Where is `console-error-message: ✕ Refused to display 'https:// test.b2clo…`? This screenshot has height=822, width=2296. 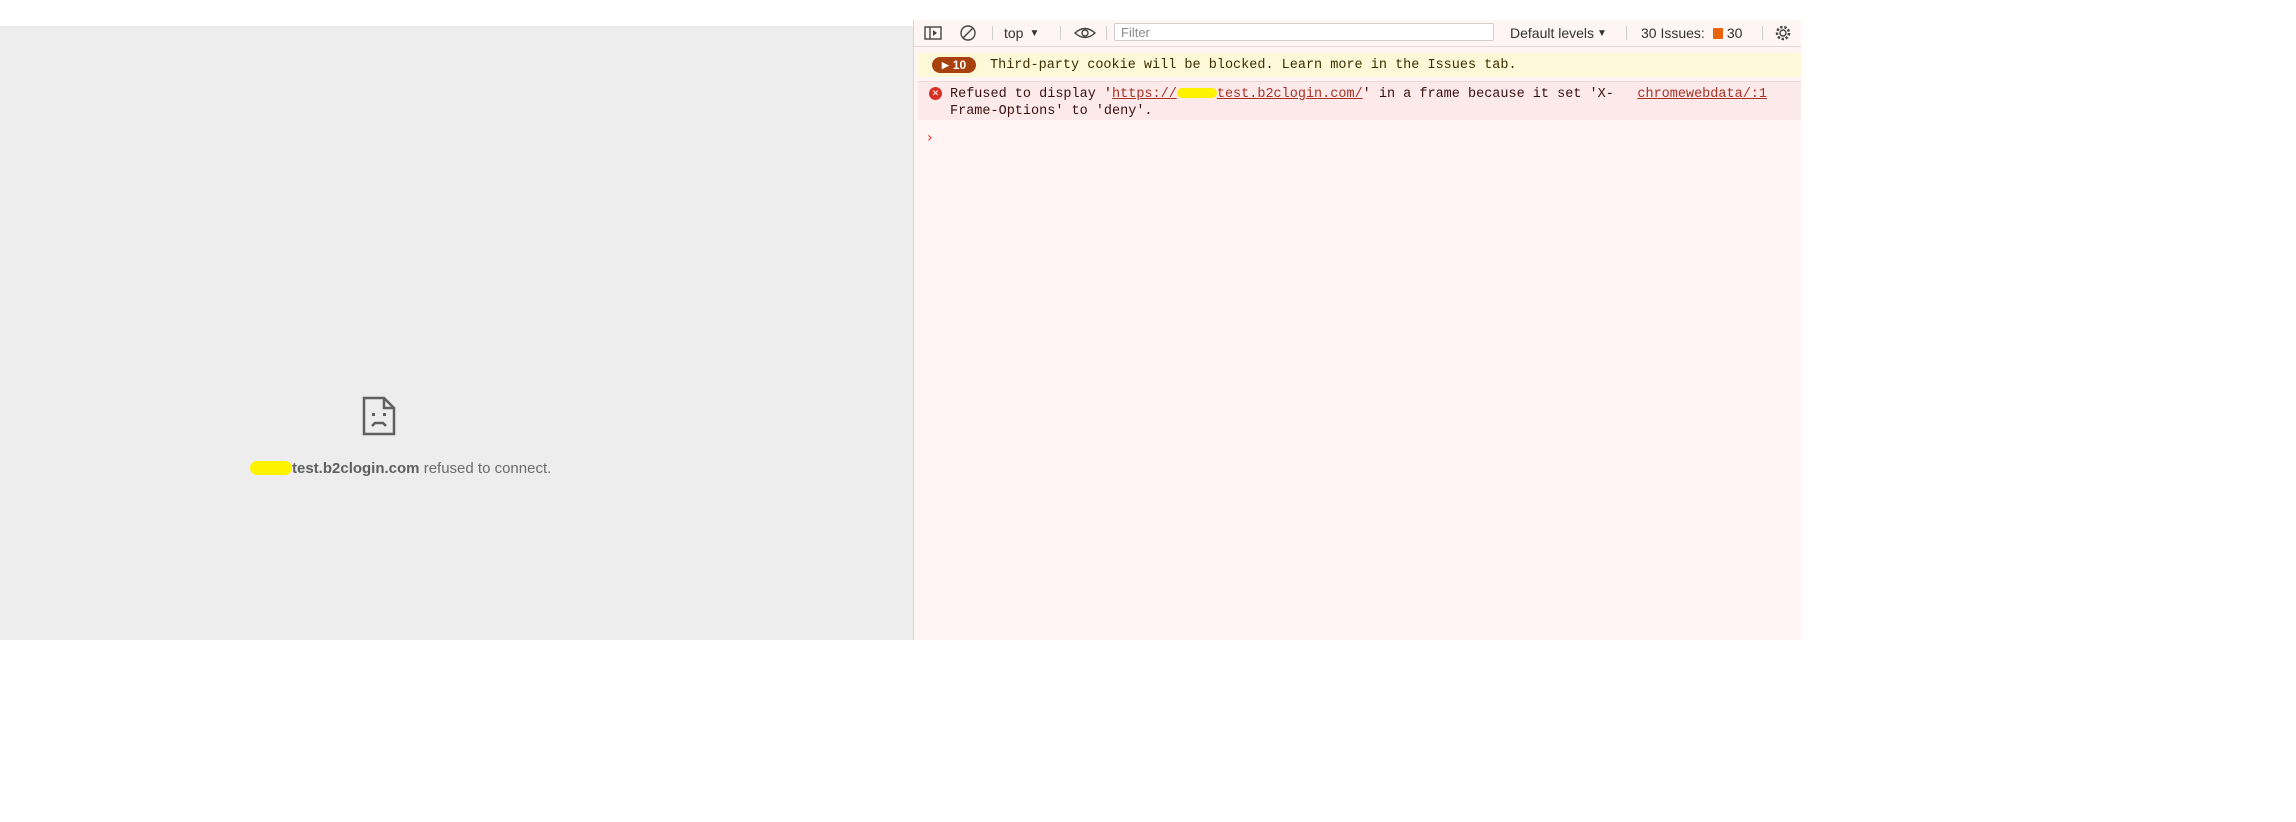 console-error-message: ✕ Refused to display 'https:// test.b2clo… is located at coordinates (1359, 100).